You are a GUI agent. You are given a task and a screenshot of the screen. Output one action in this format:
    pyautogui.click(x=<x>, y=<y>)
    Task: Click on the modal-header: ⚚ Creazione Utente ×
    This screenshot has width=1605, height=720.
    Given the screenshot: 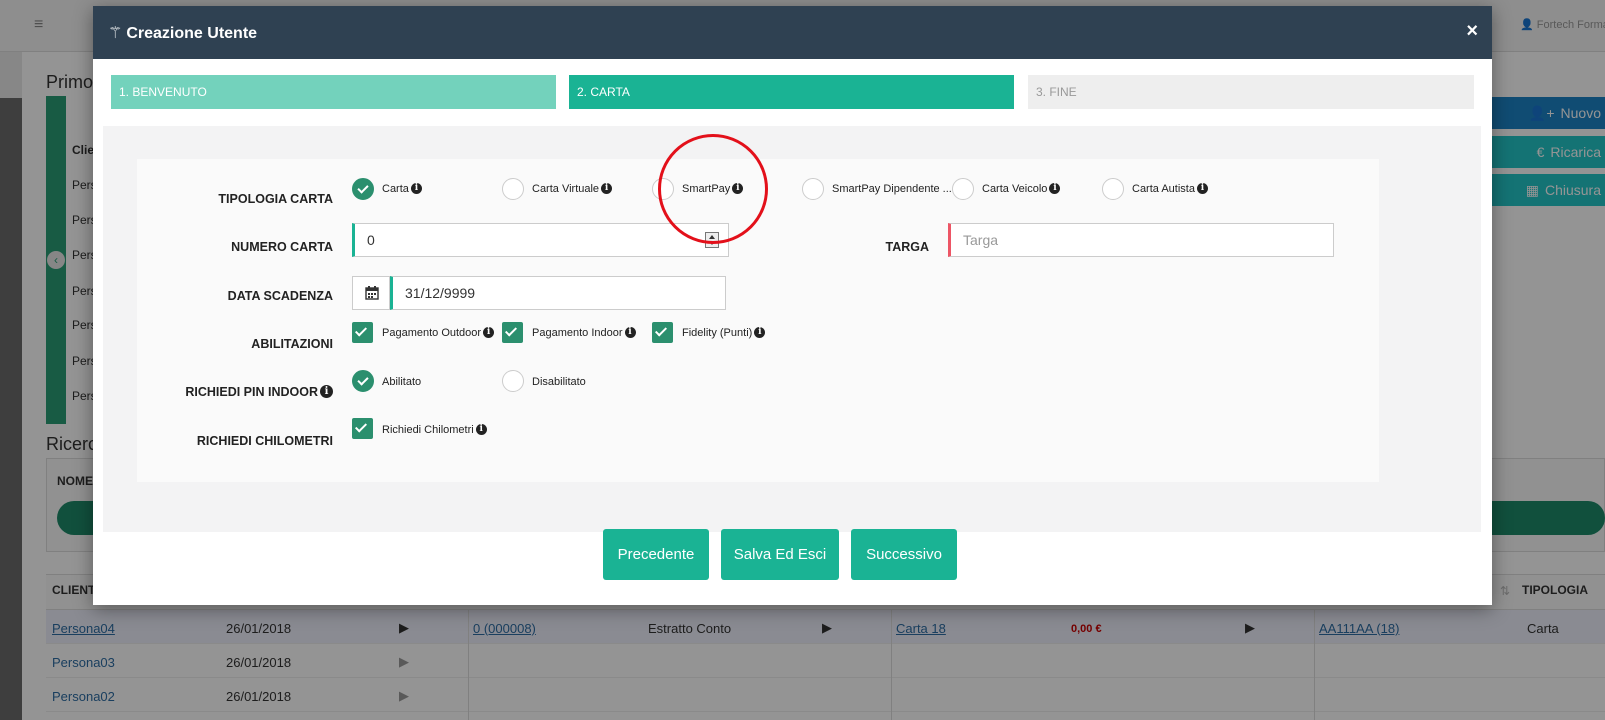 What is the action you would take?
    pyautogui.click(x=792, y=32)
    